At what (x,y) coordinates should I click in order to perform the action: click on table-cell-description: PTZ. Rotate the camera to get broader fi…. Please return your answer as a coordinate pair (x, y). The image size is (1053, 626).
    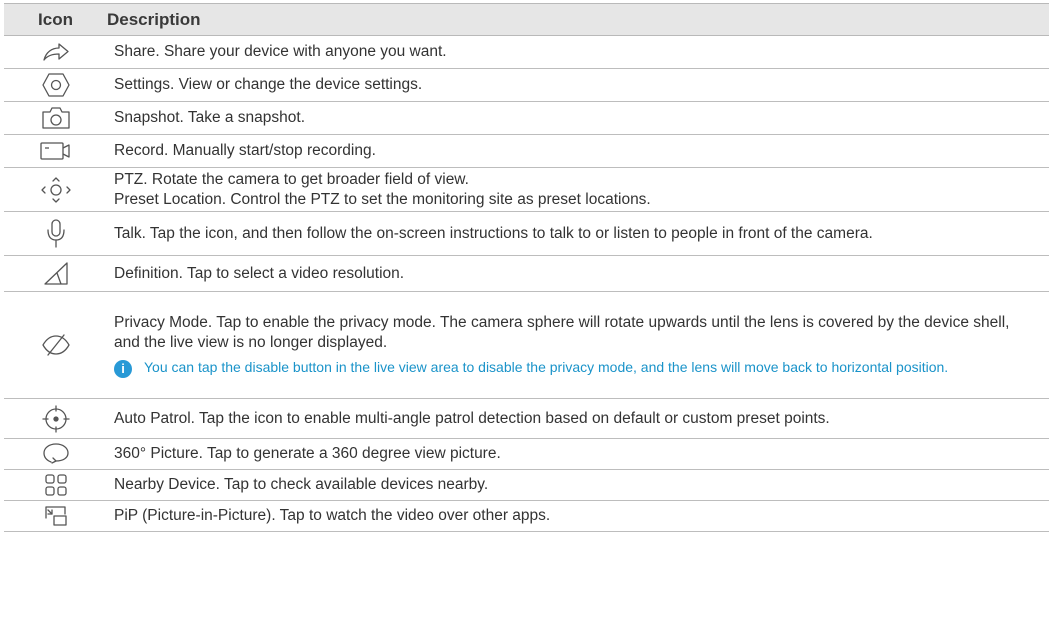
    Looking at the image, I should click on (578, 189).